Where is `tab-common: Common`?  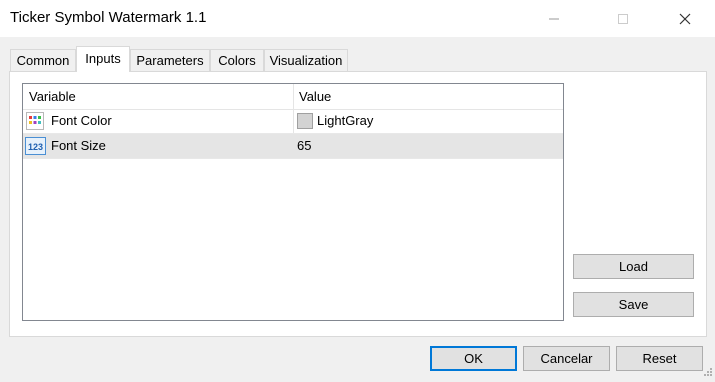 tab-common: Common is located at coordinates (43, 60).